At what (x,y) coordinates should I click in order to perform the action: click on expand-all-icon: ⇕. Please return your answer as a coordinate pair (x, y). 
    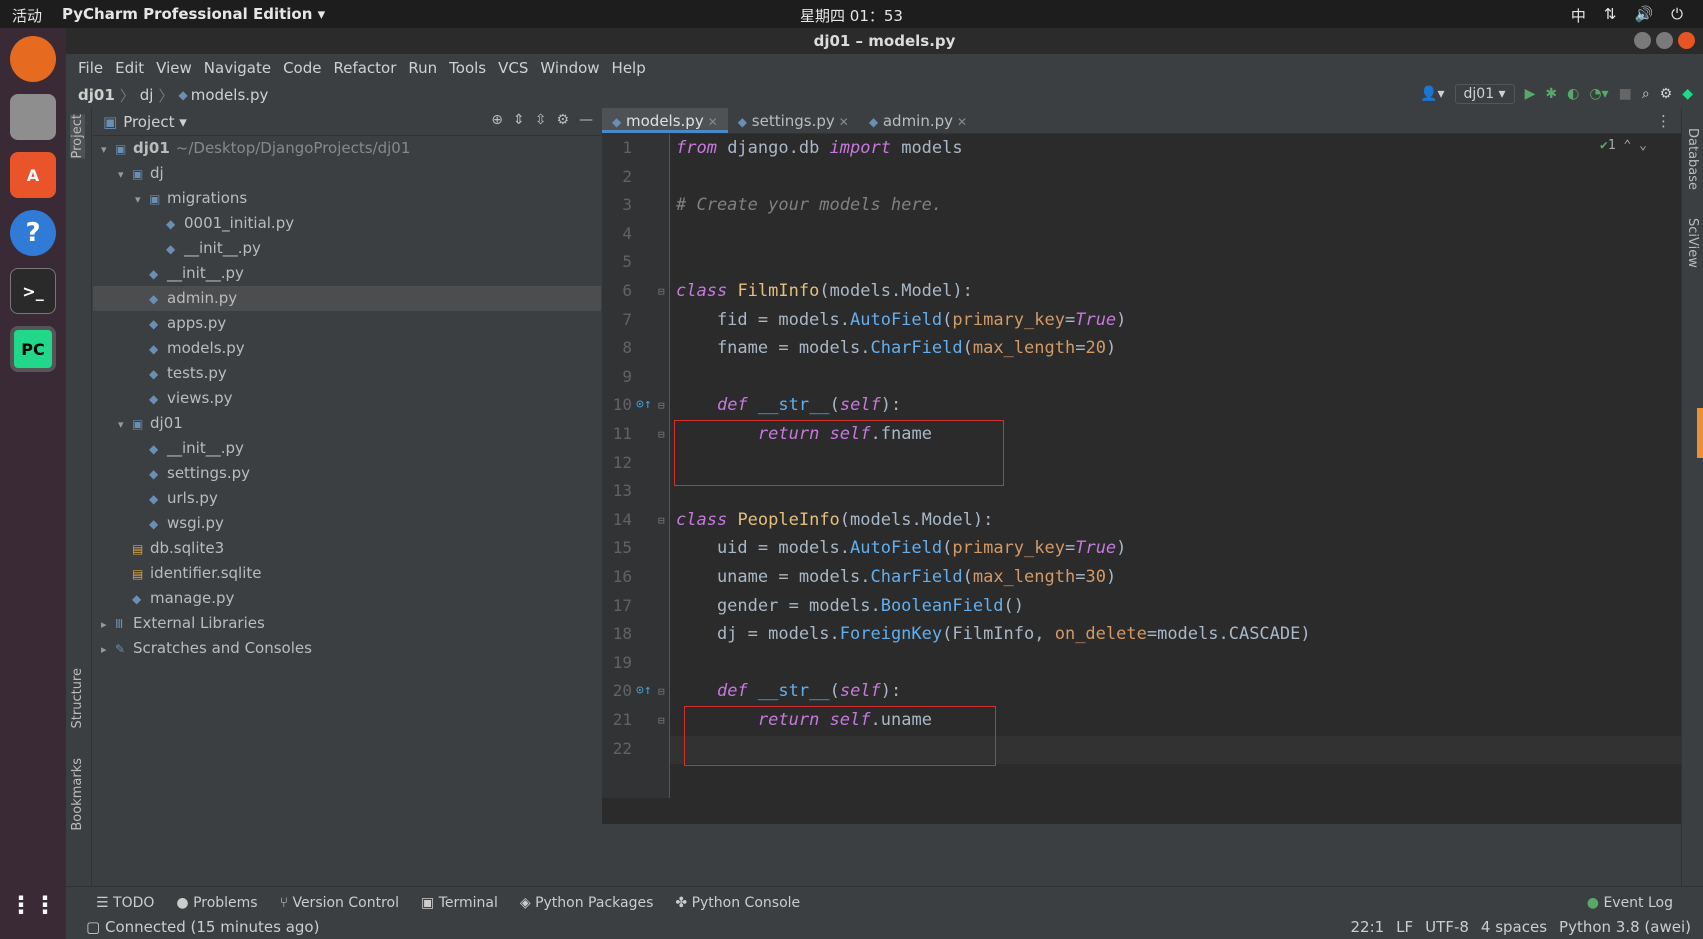
    Looking at the image, I should click on (519, 120).